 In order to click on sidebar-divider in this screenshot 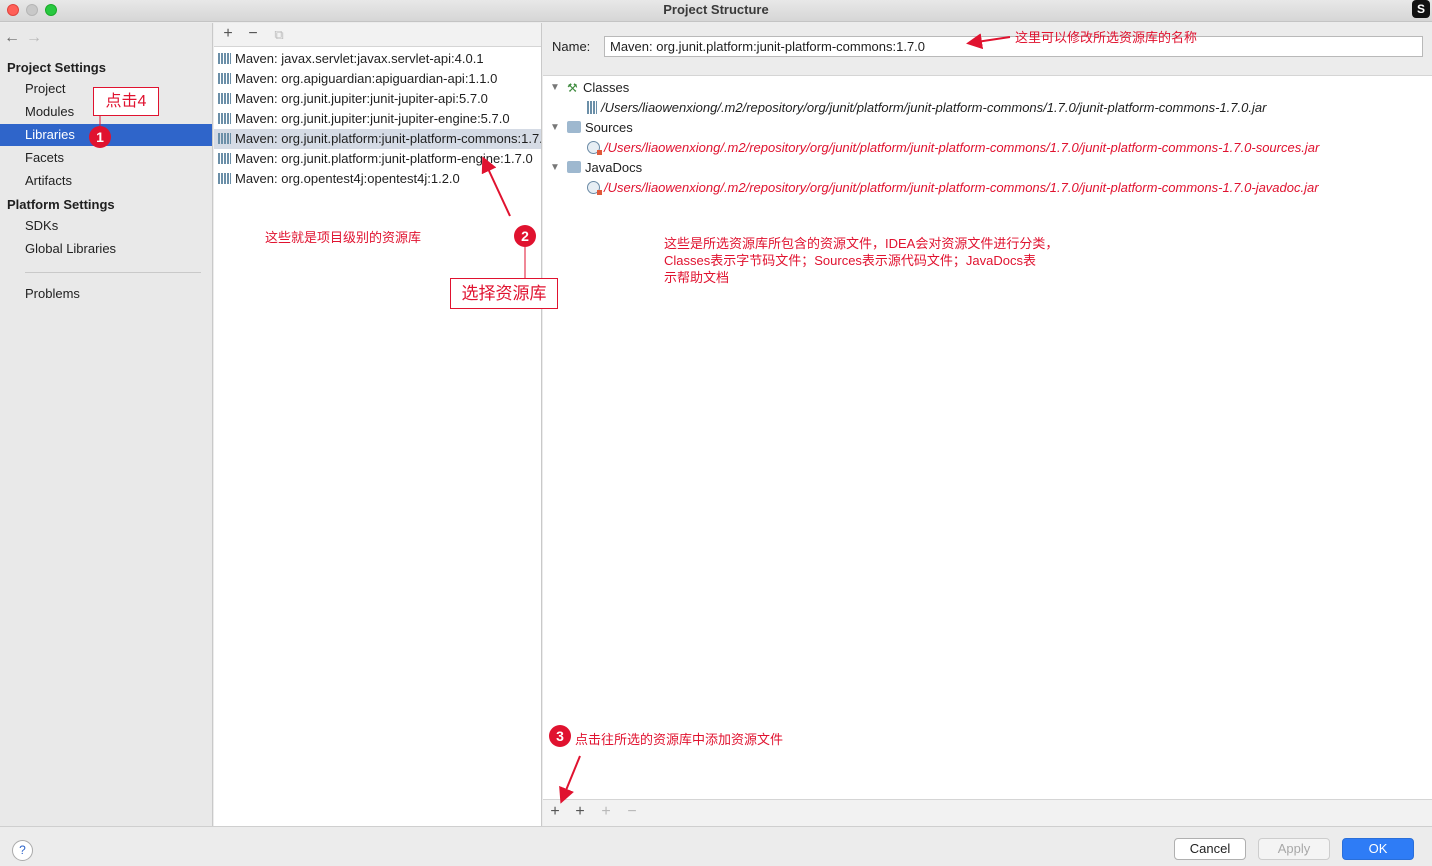, I will do `click(113, 272)`.